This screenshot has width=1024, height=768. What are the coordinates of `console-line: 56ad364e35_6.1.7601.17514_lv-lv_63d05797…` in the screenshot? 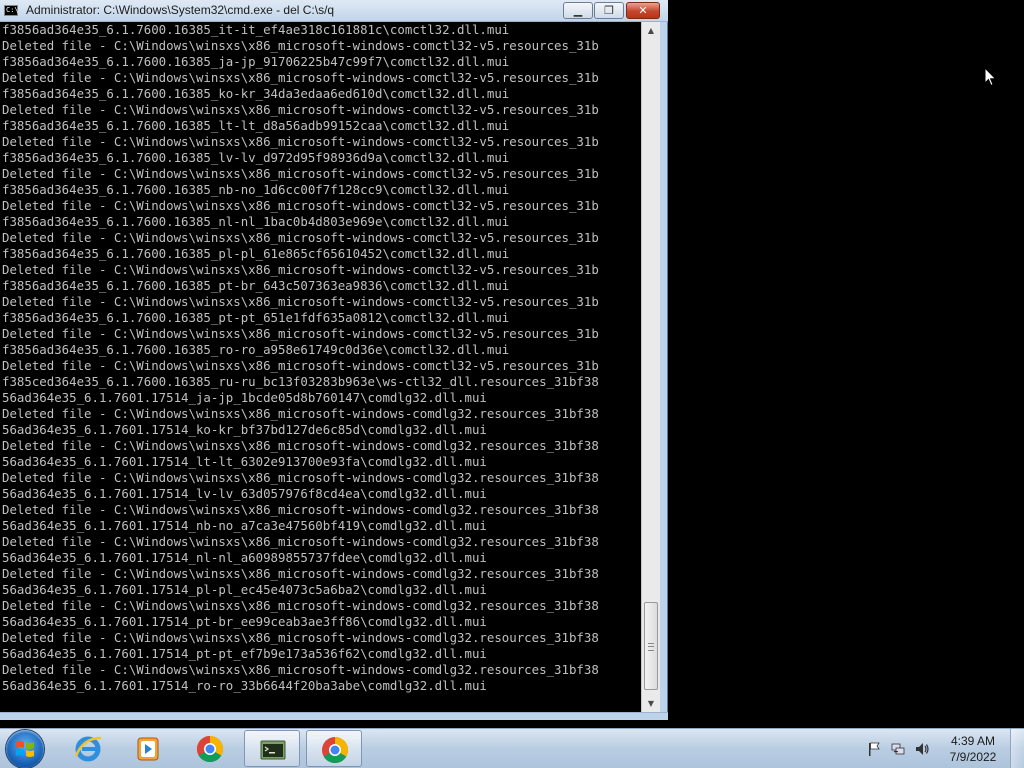 It's located at (244, 493).